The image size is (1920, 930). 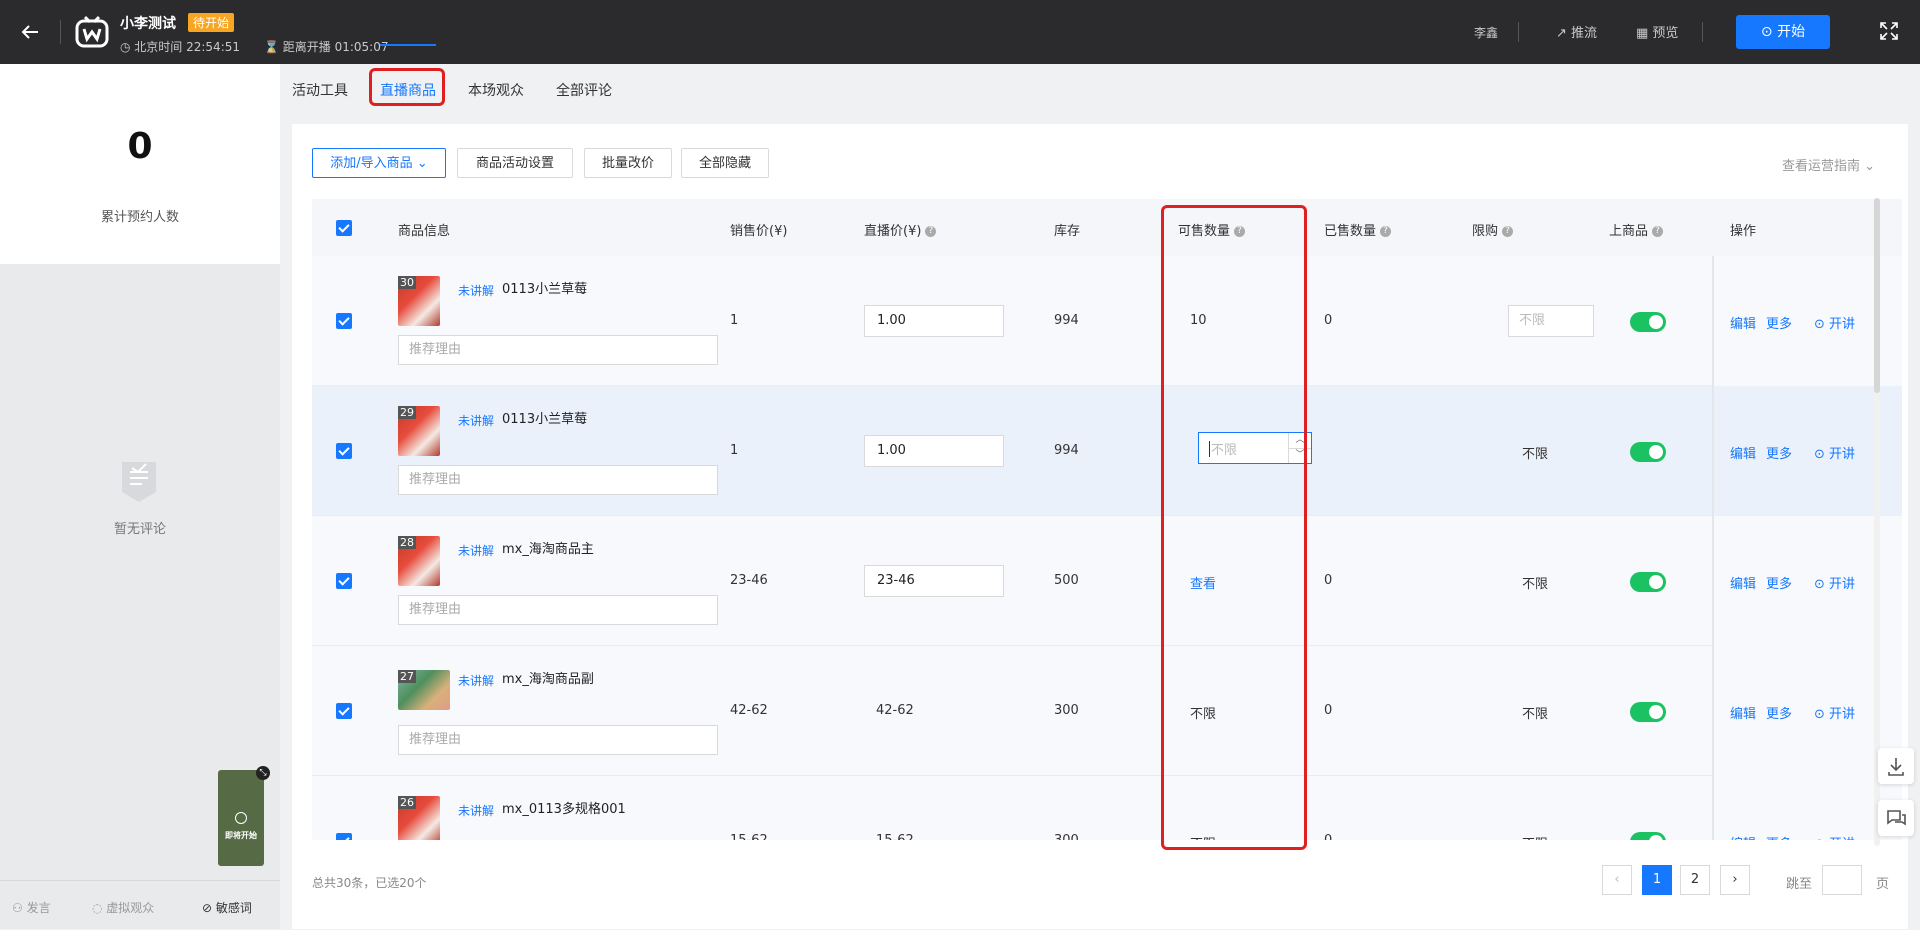 What do you see at coordinates (725, 163) in the screenshot?
I see `hide-all-button: 全部隐藏` at bounding box center [725, 163].